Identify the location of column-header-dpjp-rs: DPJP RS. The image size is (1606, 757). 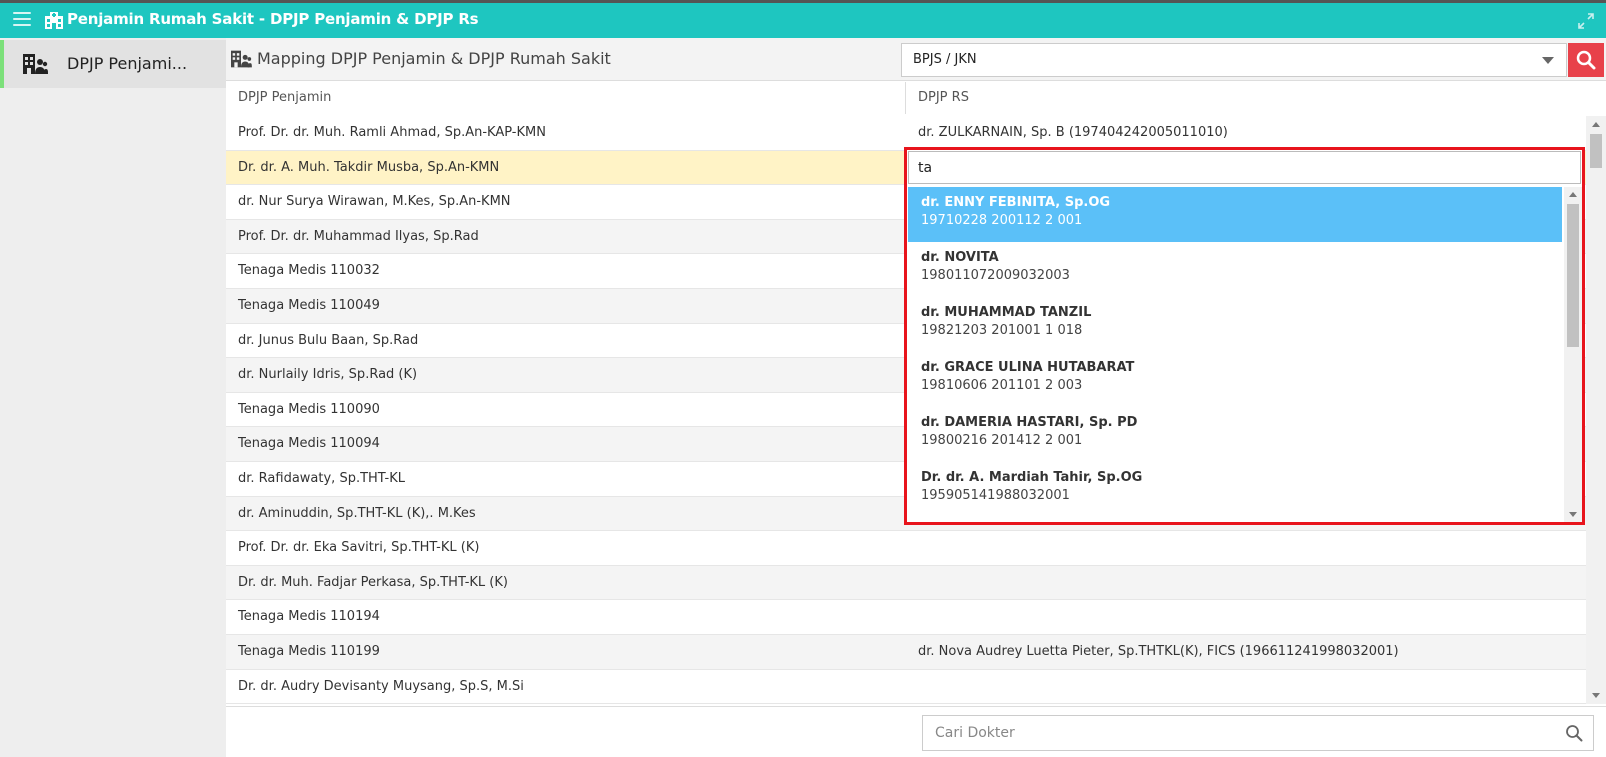
(943, 97).